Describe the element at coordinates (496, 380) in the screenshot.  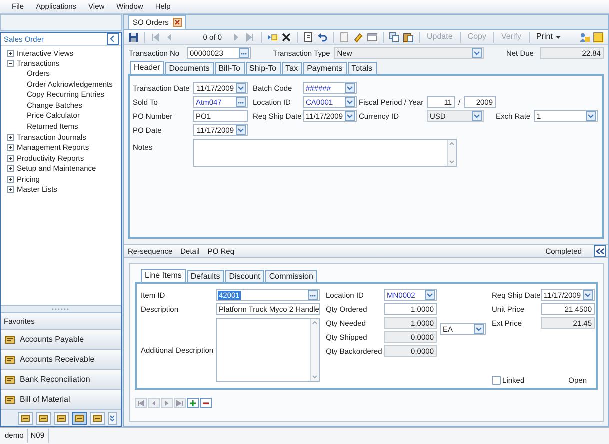
I see `checkbox` at that location.